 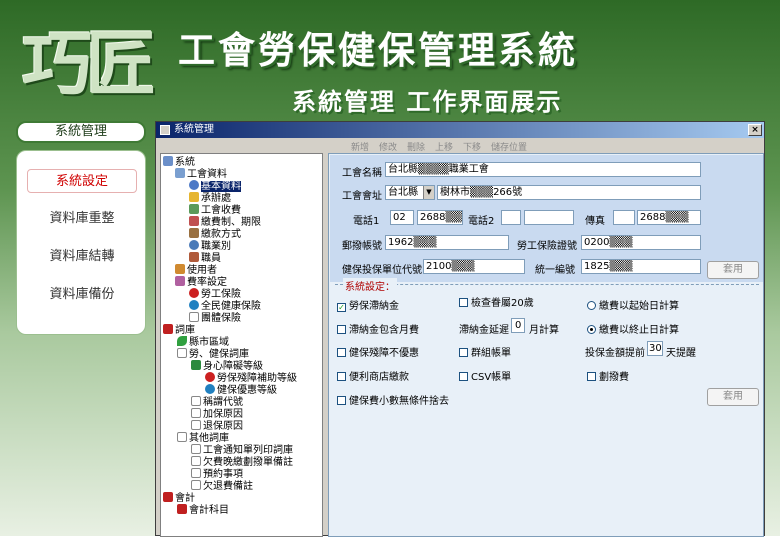 What do you see at coordinates (544, 330) in the screenshot?
I see `late-delay-unit: 月計算` at bounding box center [544, 330].